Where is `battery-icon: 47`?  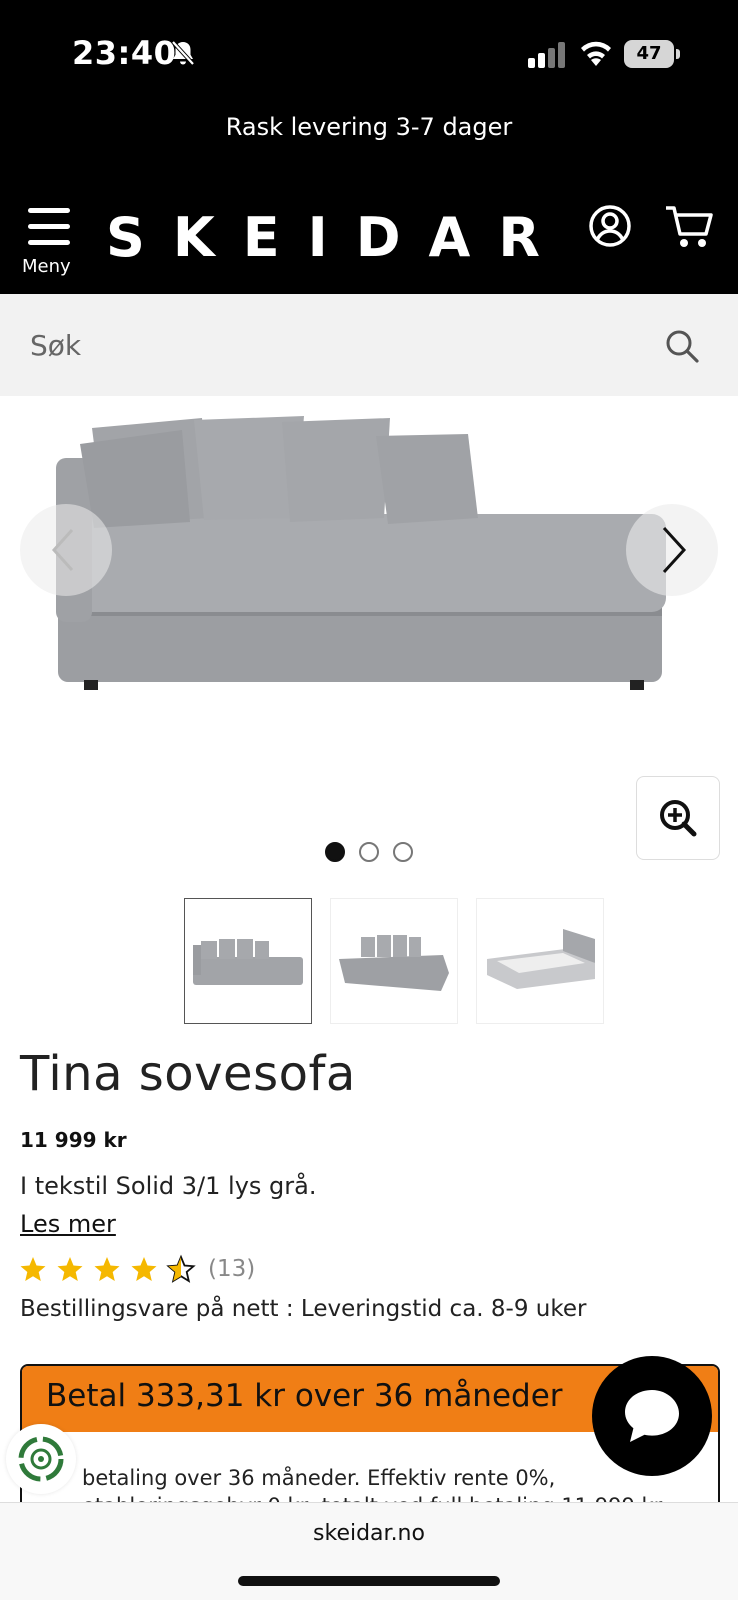
battery-icon: 47 is located at coordinates (649, 54).